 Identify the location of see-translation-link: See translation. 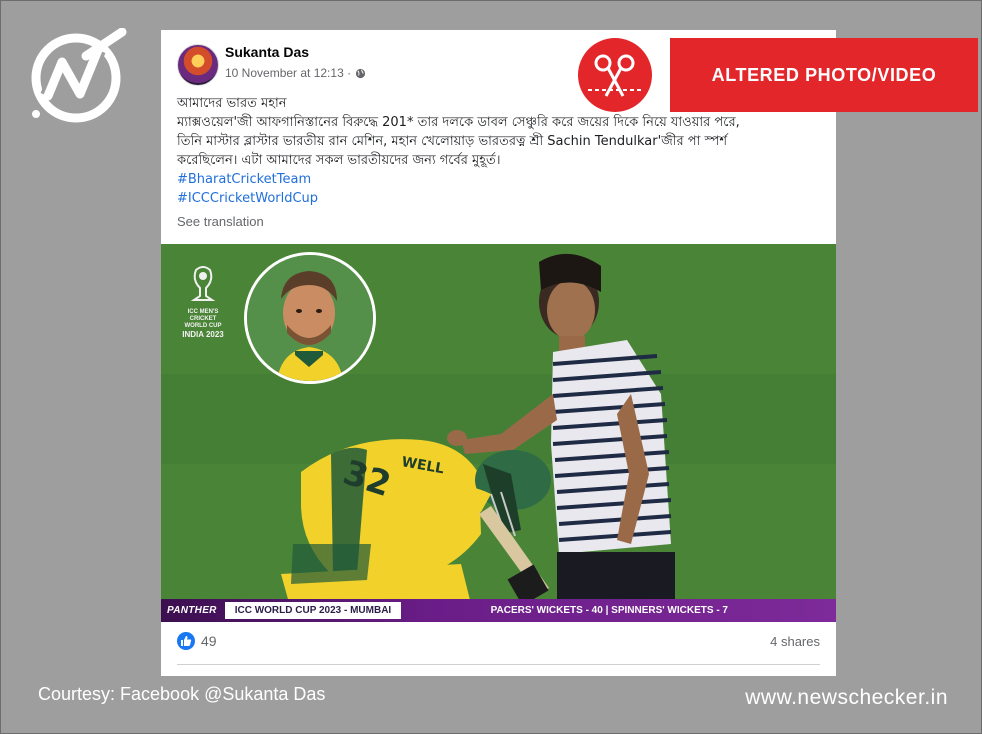
(220, 221).